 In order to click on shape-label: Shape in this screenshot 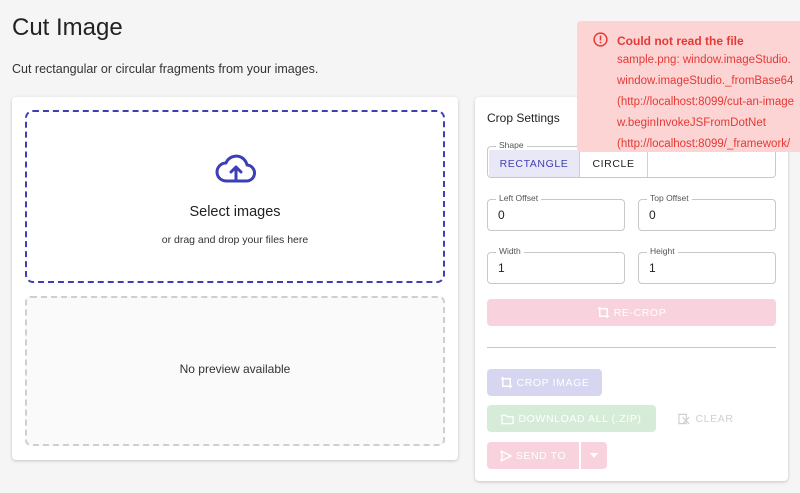, I will do `click(511, 145)`.